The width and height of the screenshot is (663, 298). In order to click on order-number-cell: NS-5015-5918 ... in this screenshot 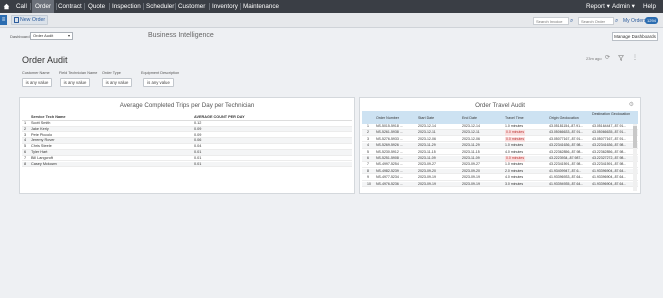, I will do `click(396, 127)`.